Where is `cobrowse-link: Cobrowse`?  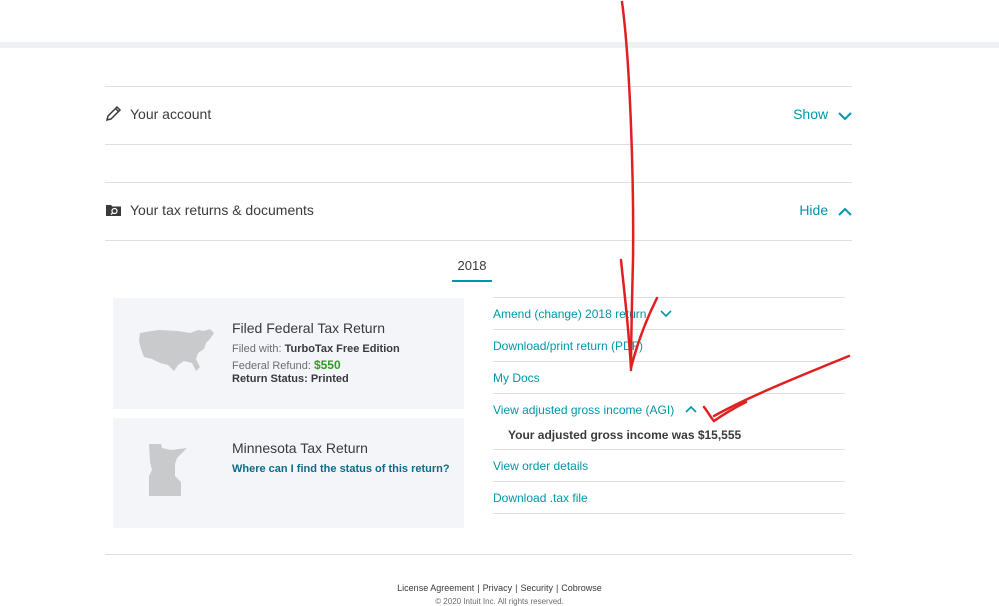
cobrowse-link: Cobrowse is located at coordinates (581, 588).